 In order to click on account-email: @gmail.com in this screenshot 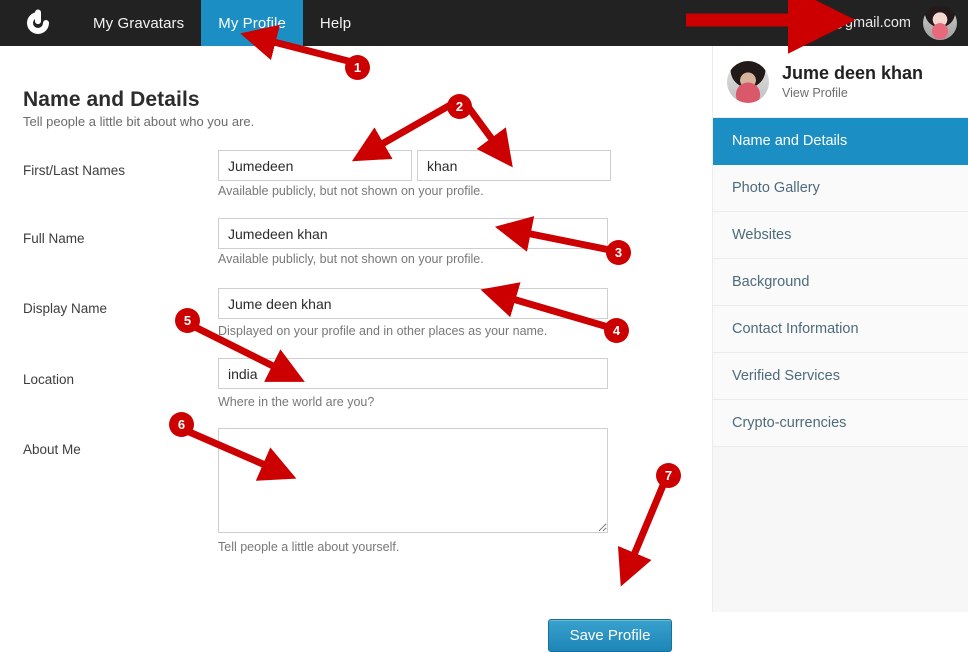, I will do `click(870, 23)`.